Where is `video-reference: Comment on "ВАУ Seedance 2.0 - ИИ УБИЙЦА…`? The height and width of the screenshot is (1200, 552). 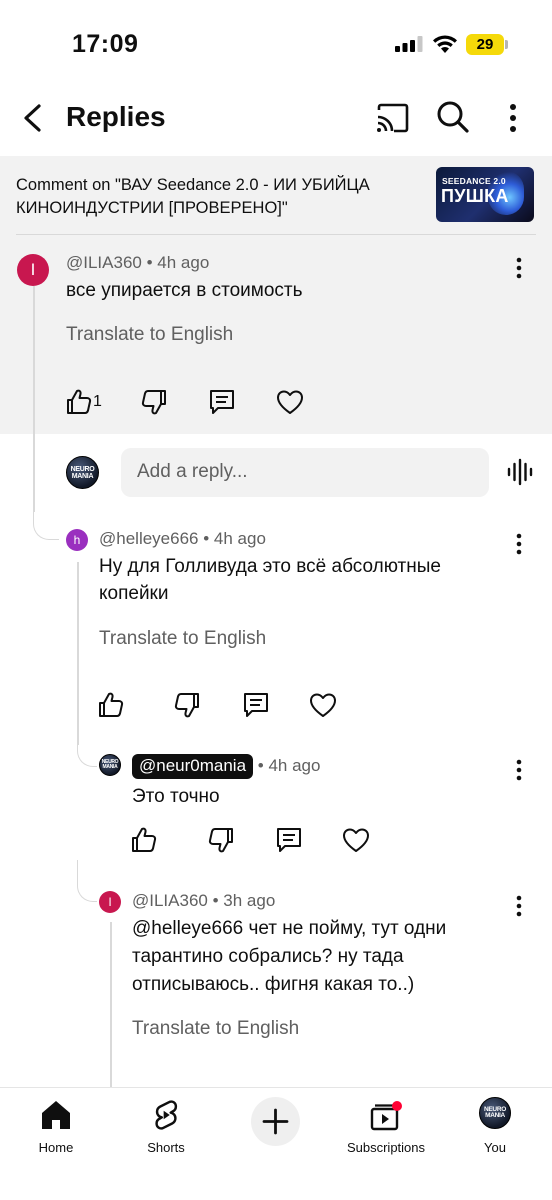
video-reference: Comment on "ВАУ Seedance 2.0 - ИИ УБИЙЦА… is located at coordinates (216, 197).